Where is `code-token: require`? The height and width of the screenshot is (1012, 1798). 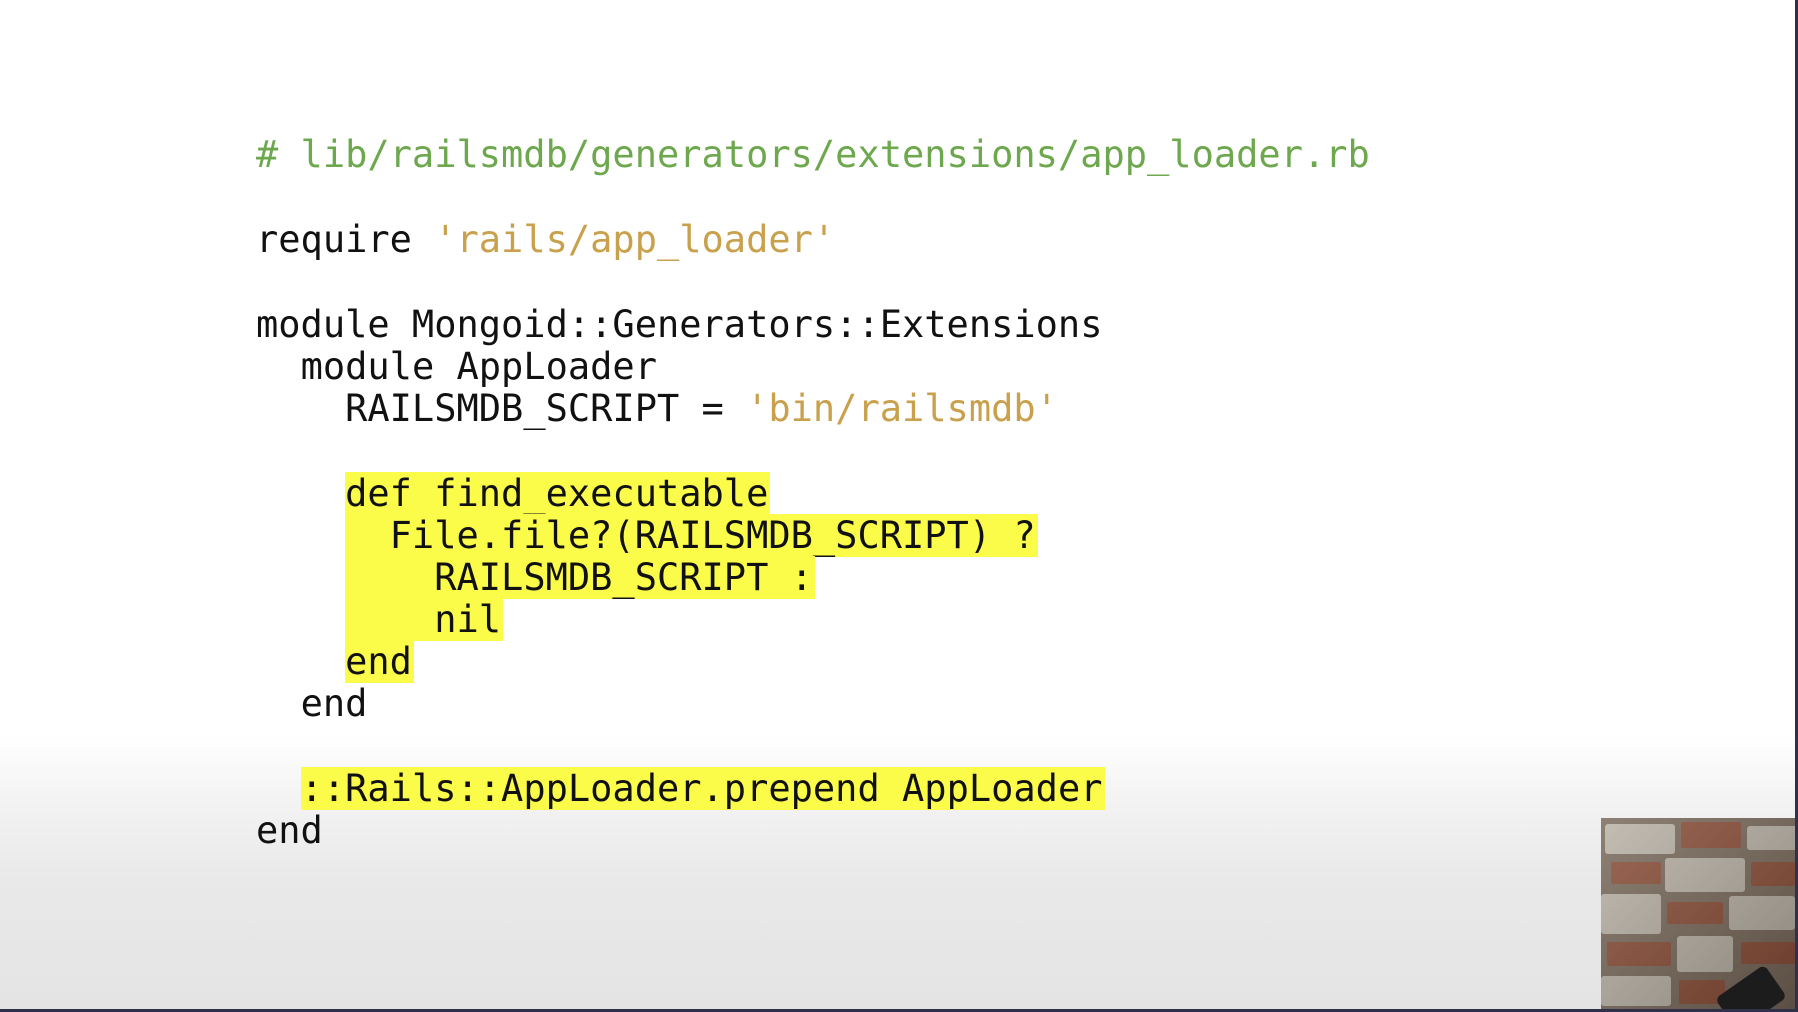 code-token: require is located at coordinates (345, 239).